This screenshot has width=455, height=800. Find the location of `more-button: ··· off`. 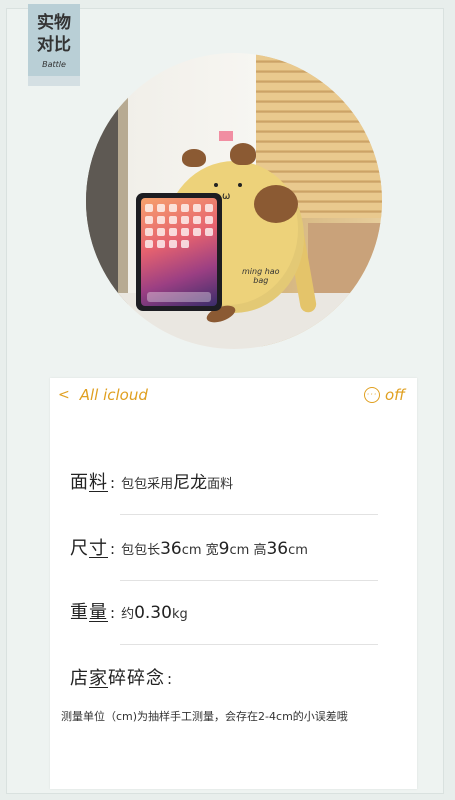

more-button: ··· off is located at coordinates (384, 395).